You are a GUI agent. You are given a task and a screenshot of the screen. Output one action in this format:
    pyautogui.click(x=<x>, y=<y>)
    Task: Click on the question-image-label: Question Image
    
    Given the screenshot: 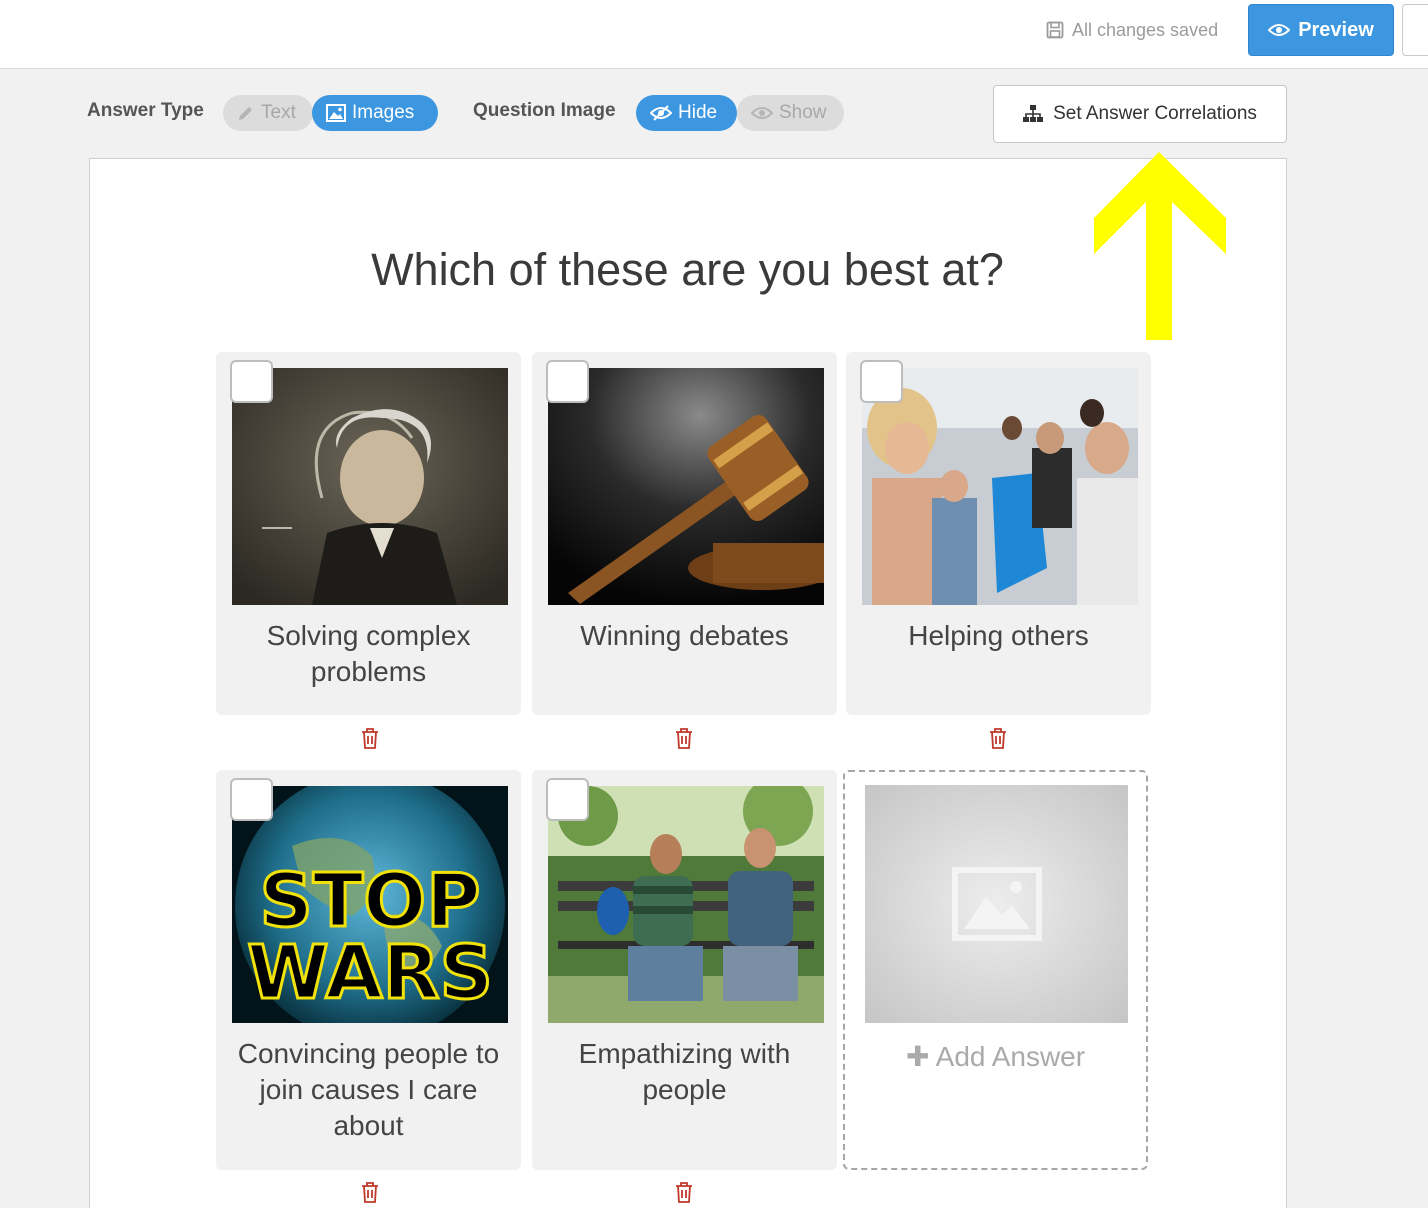 What is the action you would take?
    pyautogui.click(x=544, y=110)
    